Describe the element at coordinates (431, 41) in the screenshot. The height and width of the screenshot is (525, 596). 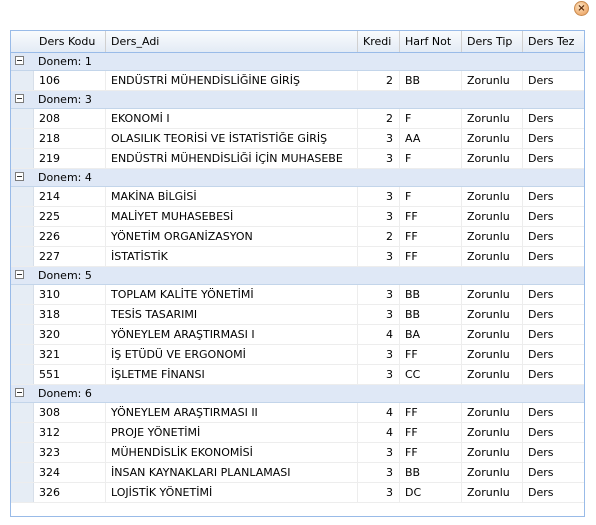
I see `column-header-harf-not: Harf Not` at that location.